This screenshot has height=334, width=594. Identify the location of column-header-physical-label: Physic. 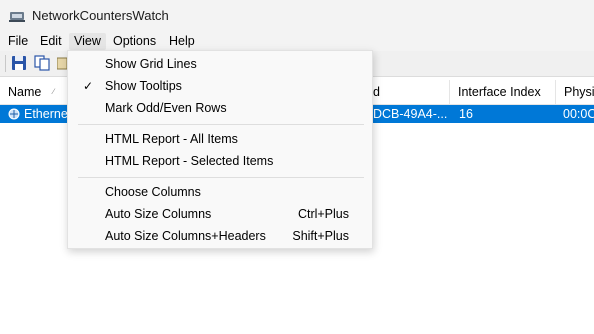
(579, 92).